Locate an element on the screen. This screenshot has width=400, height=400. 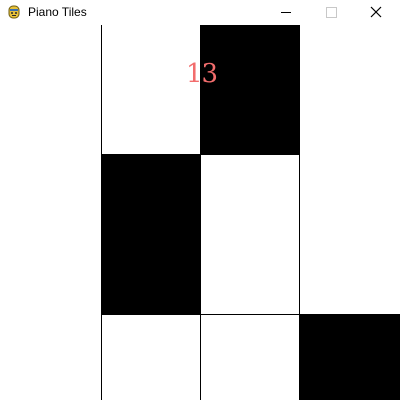
minimize-icon is located at coordinates (286, 12).